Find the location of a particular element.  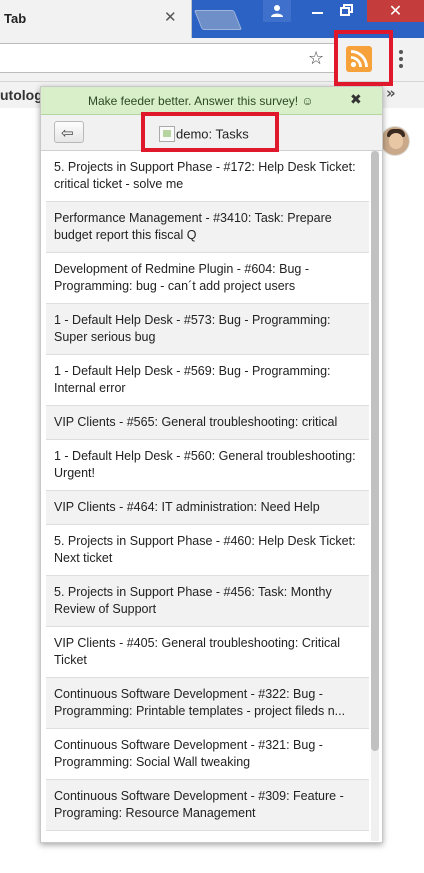

user-icon is located at coordinates (277, 11).